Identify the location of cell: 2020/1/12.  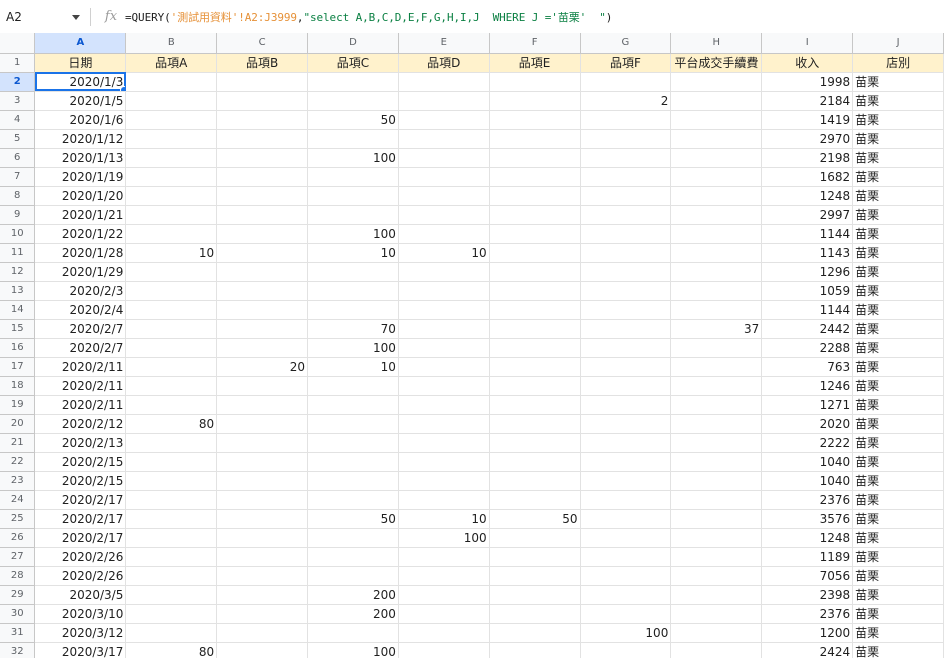
(80, 139).